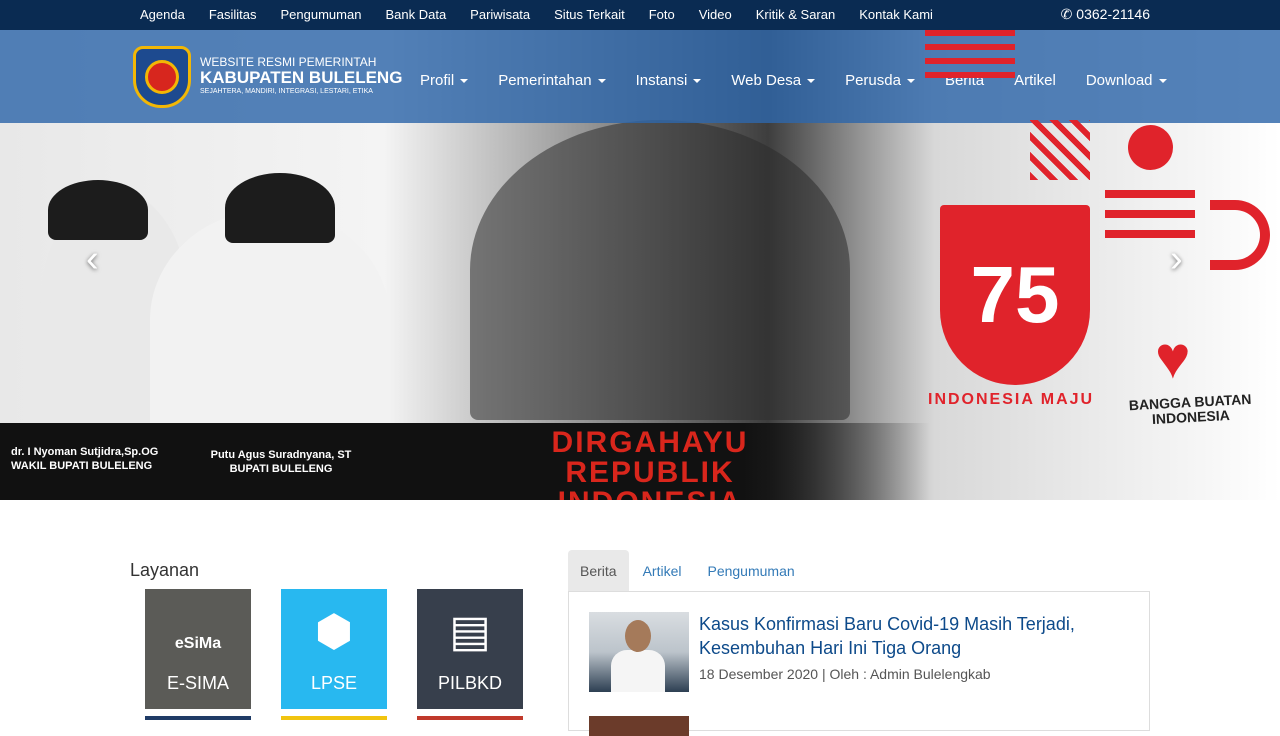  What do you see at coordinates (1113, 14) in the screenshot?
I see `phone-text: 0362-21146` at bounding box center [1113, 14].